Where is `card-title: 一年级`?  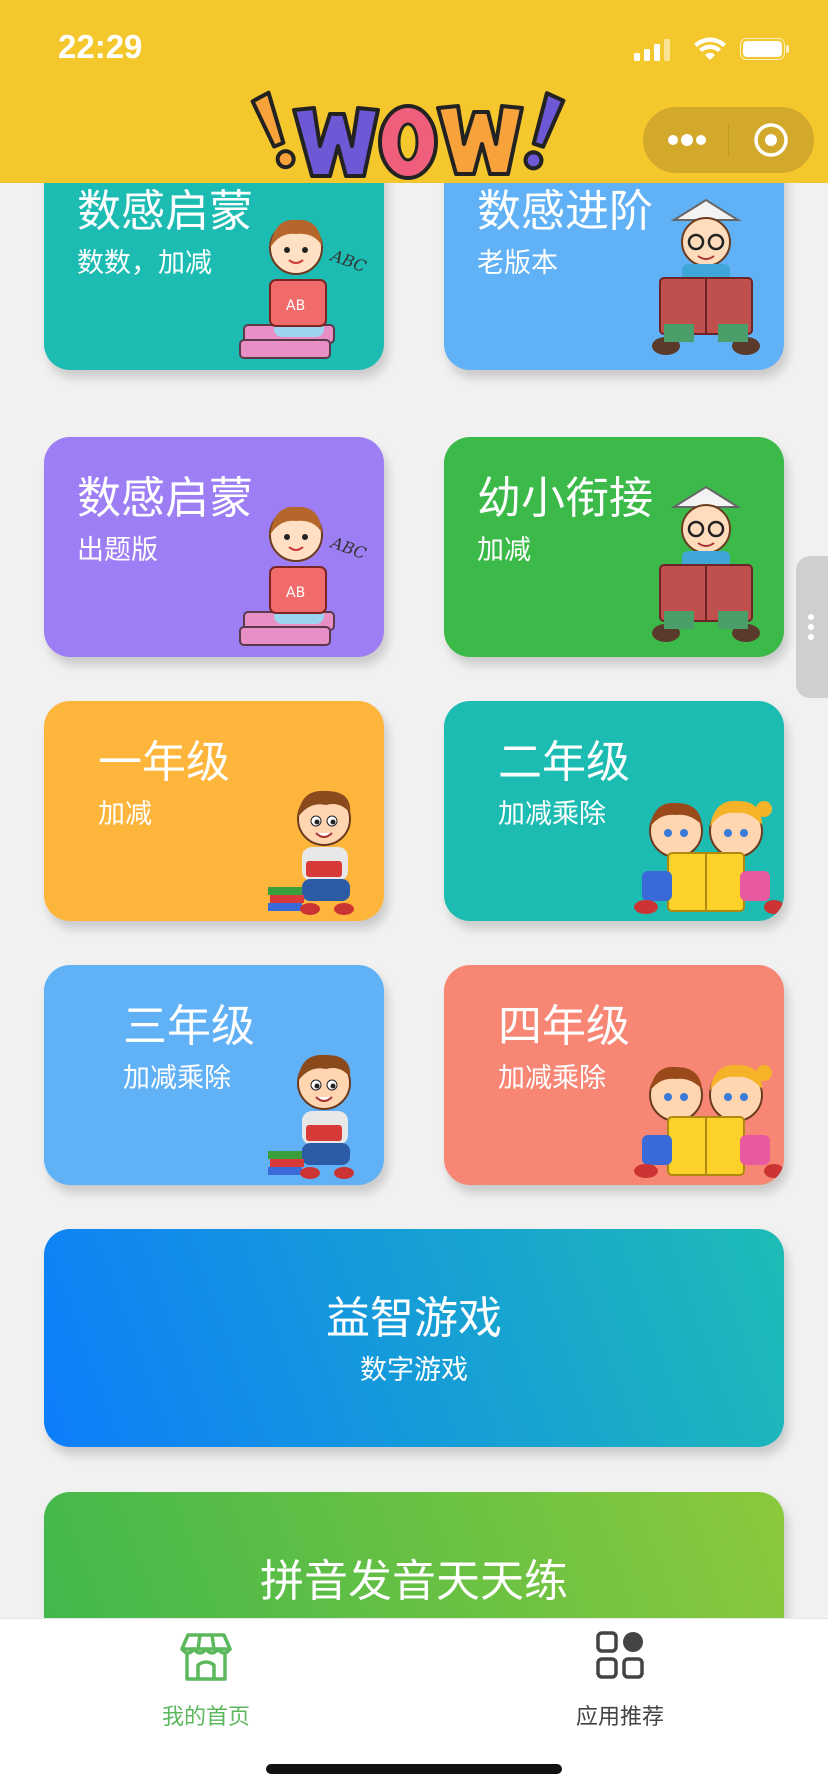 card-title: 一年级 is located at coordinates (164, 762).